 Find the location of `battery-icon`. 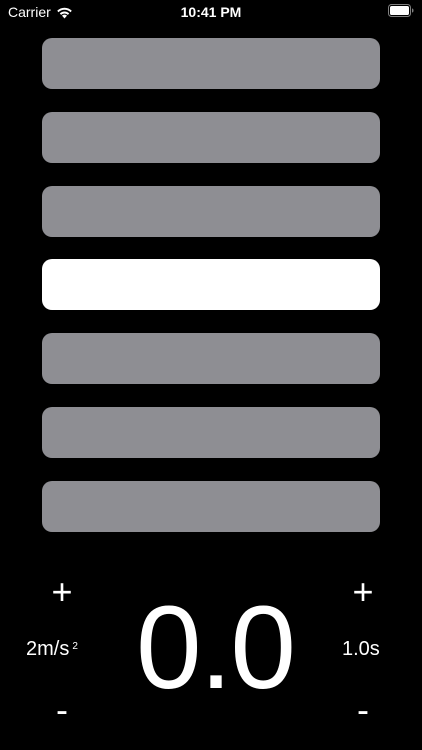

battery-icon is located at coordinates (401, 10).